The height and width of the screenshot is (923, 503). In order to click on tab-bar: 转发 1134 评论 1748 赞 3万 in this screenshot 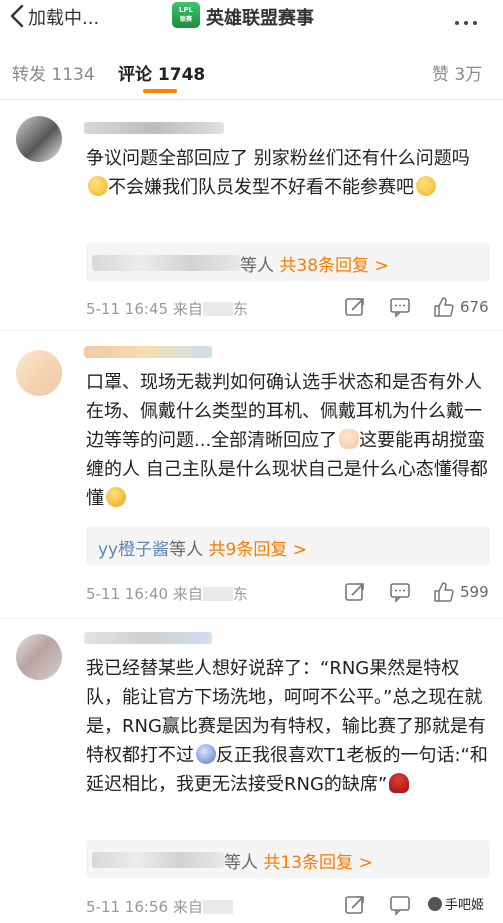, I will do `click(251, 74)`.